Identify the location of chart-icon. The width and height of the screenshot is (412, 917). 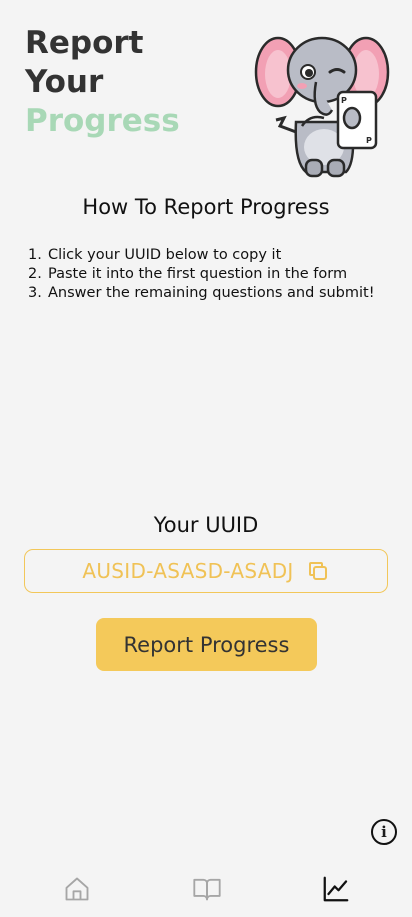
(336, 889).